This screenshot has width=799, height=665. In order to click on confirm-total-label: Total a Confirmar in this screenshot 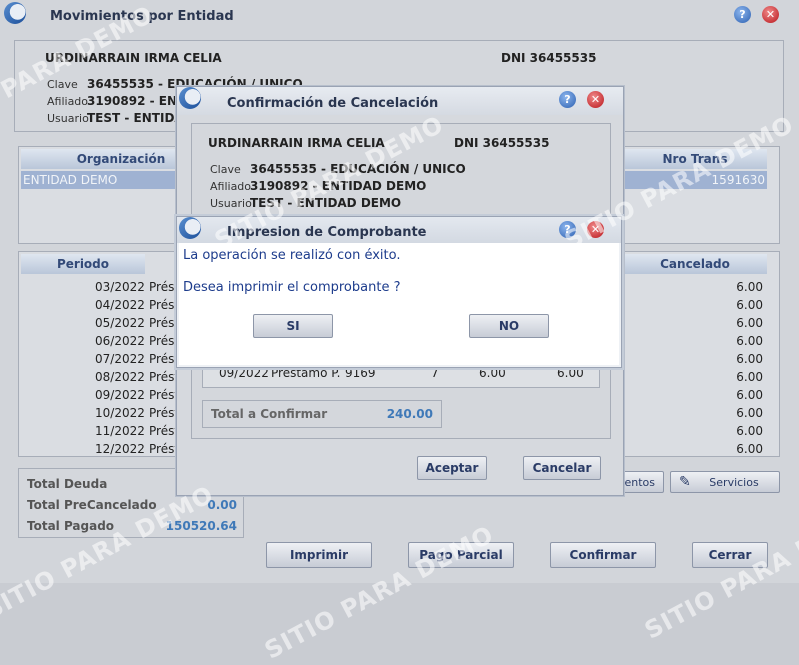, I will do `click(269, 414)`.